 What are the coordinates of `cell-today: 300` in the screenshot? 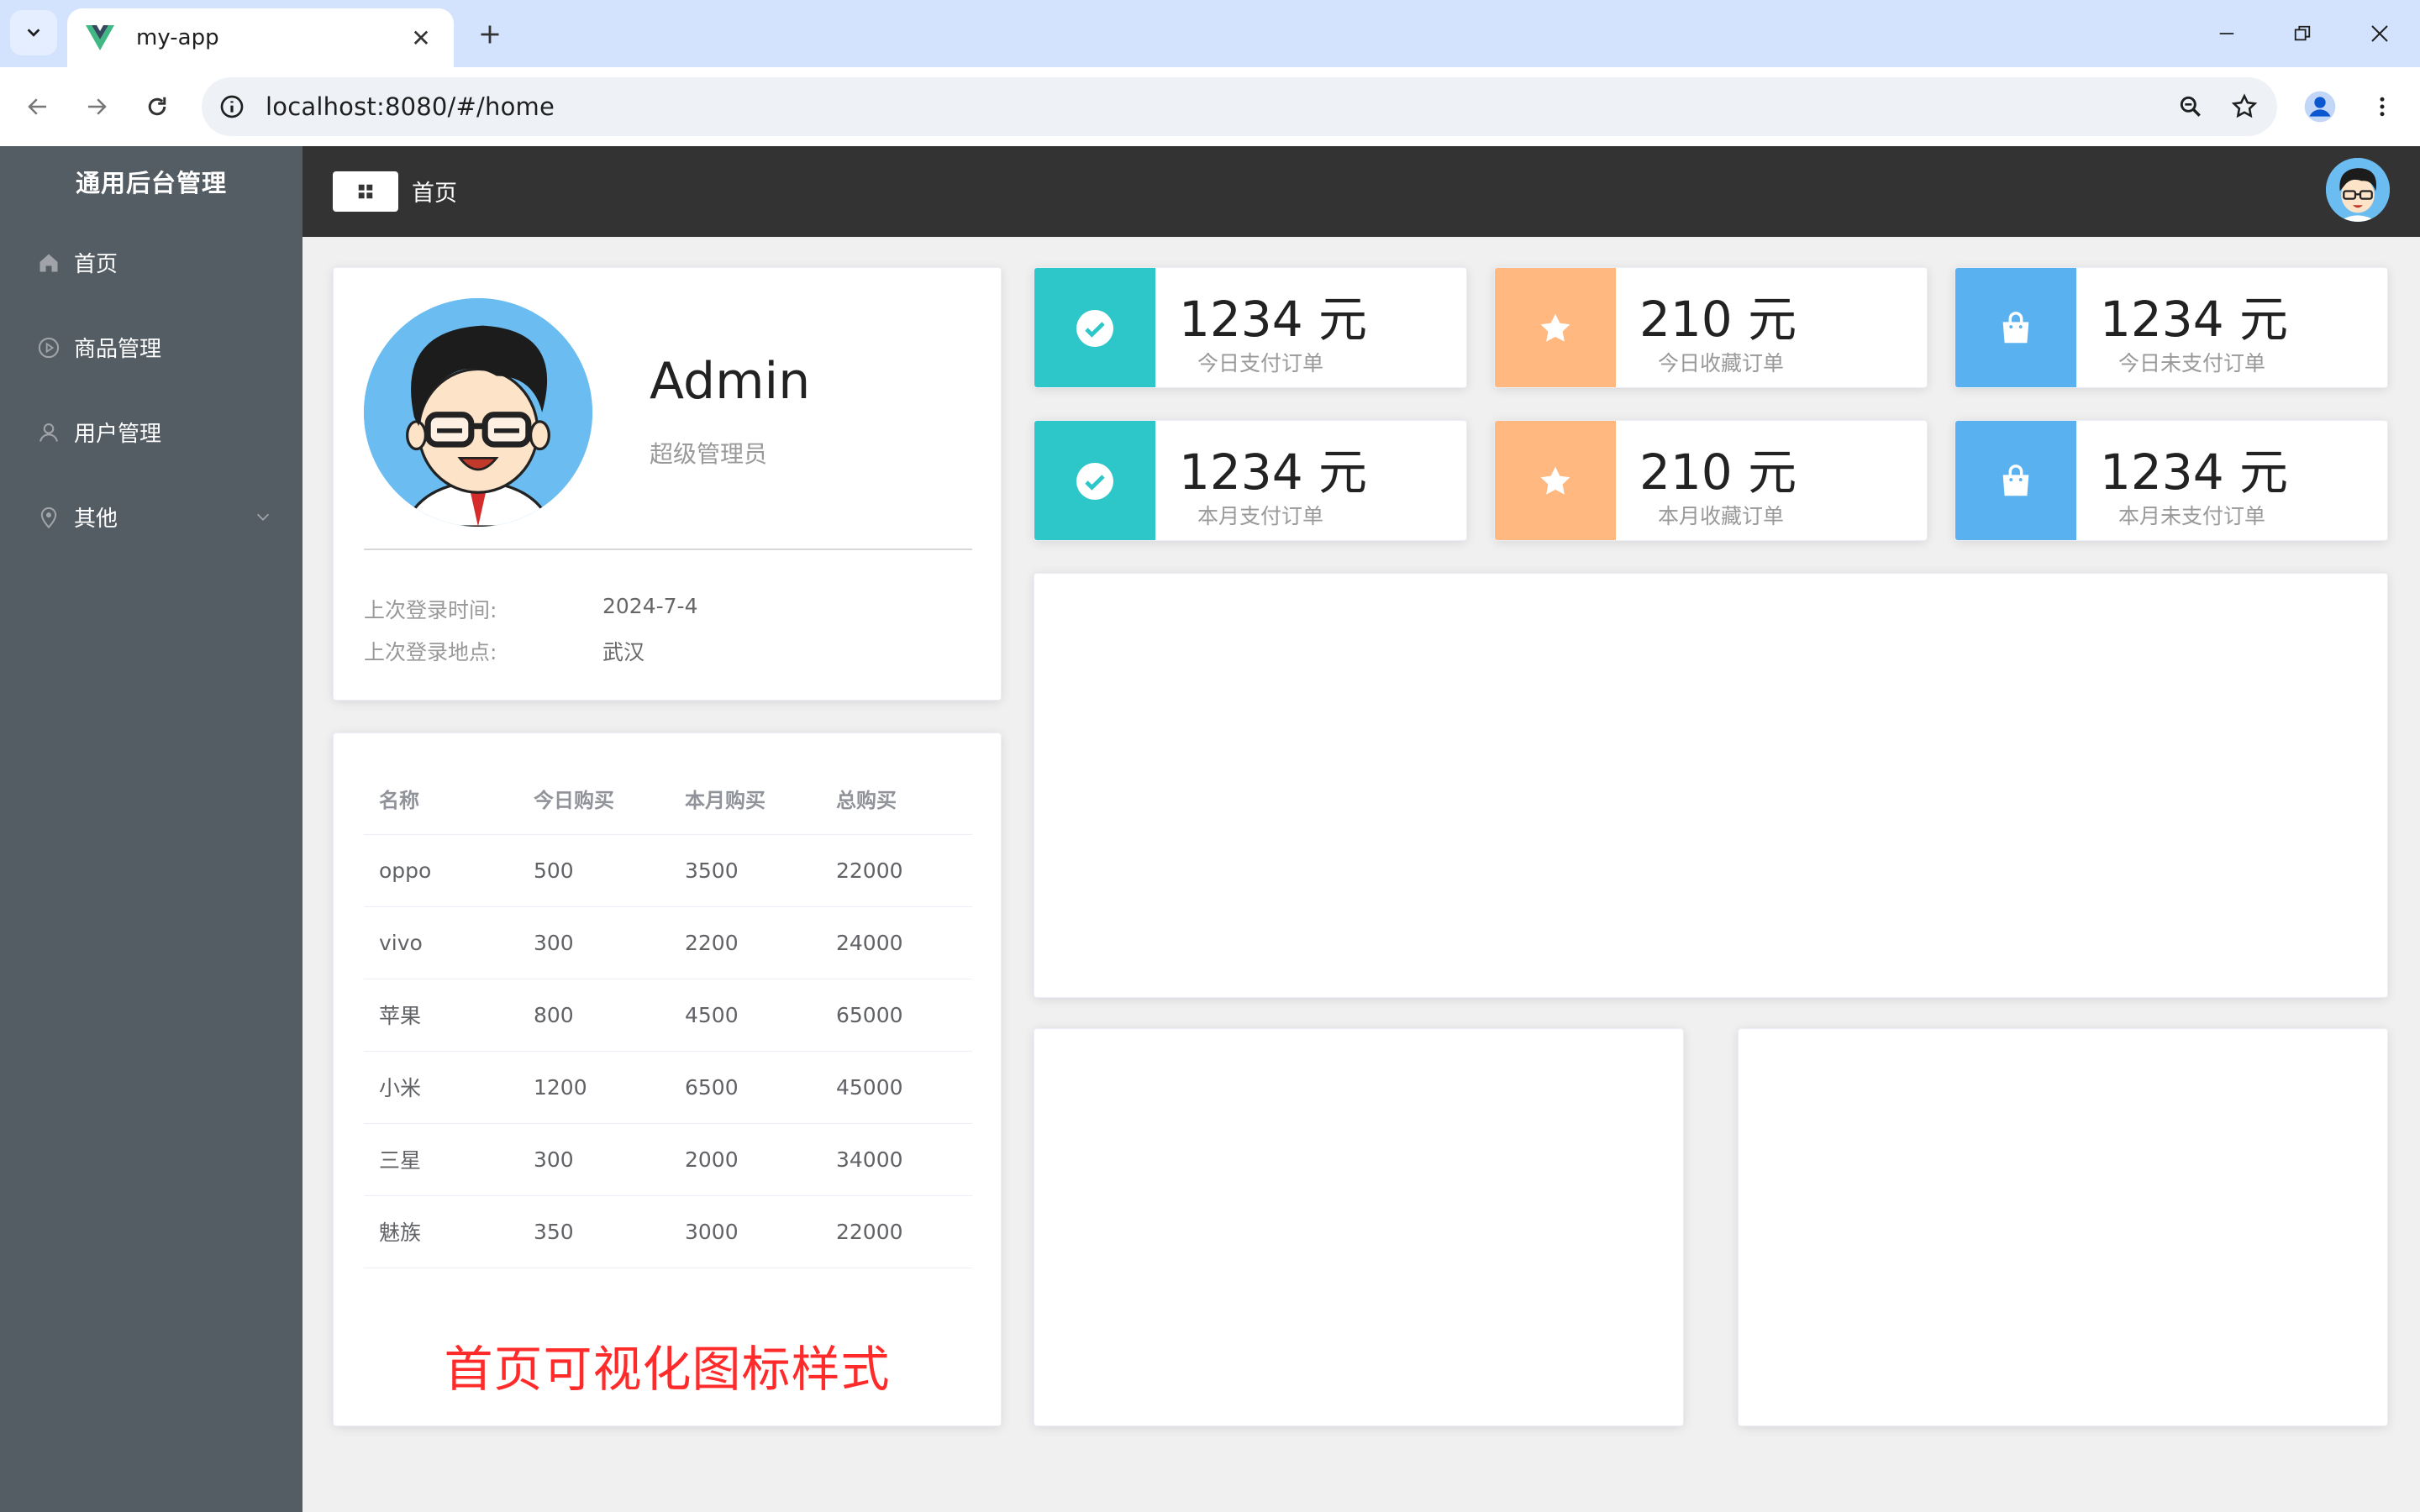 It's located at (594, 1159).